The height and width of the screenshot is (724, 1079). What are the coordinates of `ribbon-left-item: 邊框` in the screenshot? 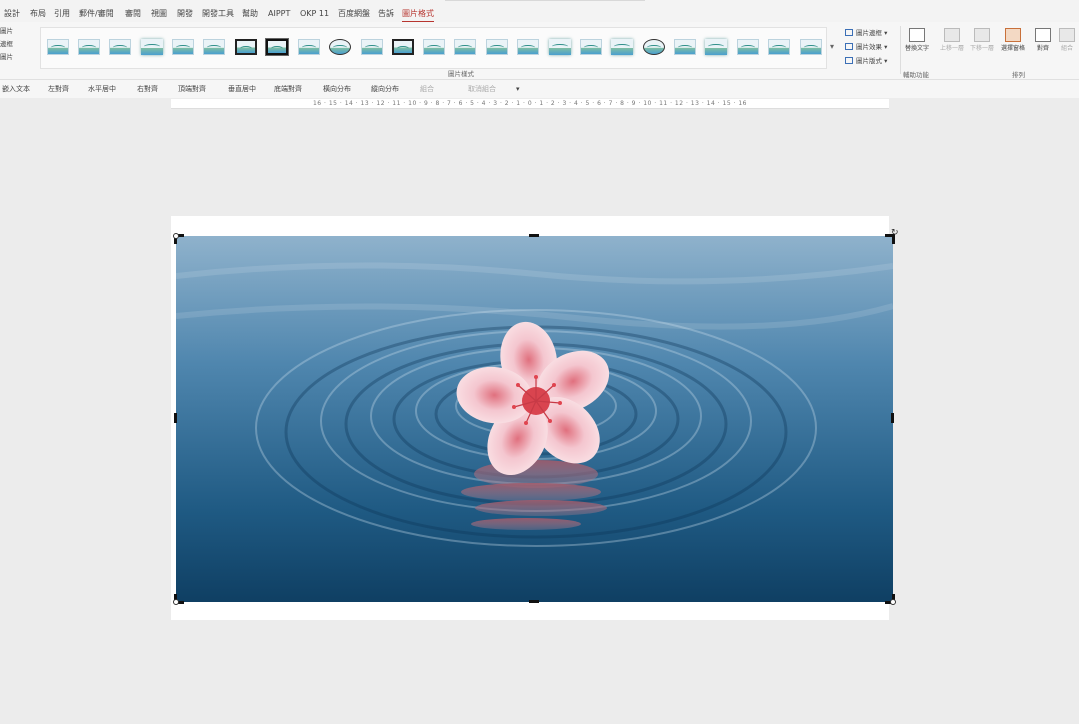 It's located at (6, 44).